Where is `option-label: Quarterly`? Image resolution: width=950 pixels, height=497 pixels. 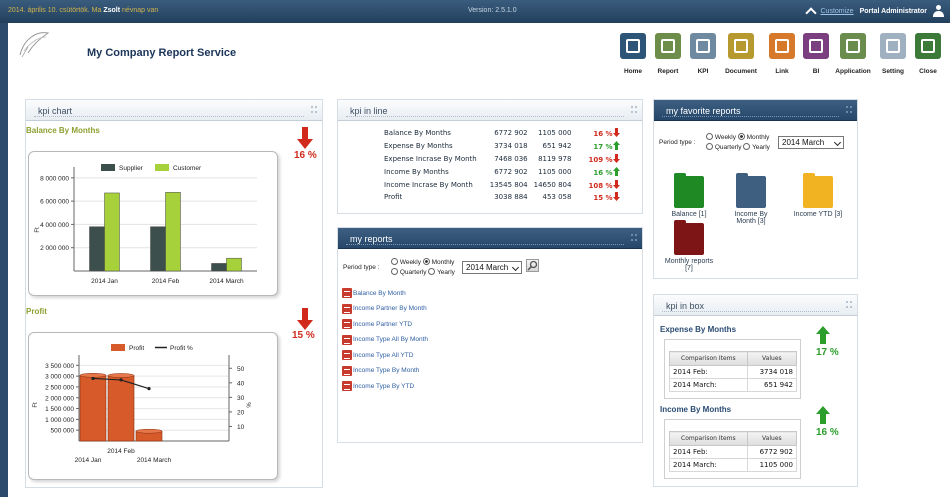 option-label: Quarterly is located at coordinates (413, 272).